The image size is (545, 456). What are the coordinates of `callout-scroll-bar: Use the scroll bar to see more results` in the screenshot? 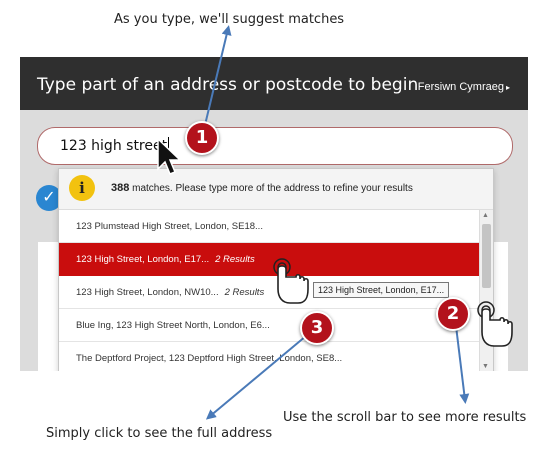 It's located at (405, 417).